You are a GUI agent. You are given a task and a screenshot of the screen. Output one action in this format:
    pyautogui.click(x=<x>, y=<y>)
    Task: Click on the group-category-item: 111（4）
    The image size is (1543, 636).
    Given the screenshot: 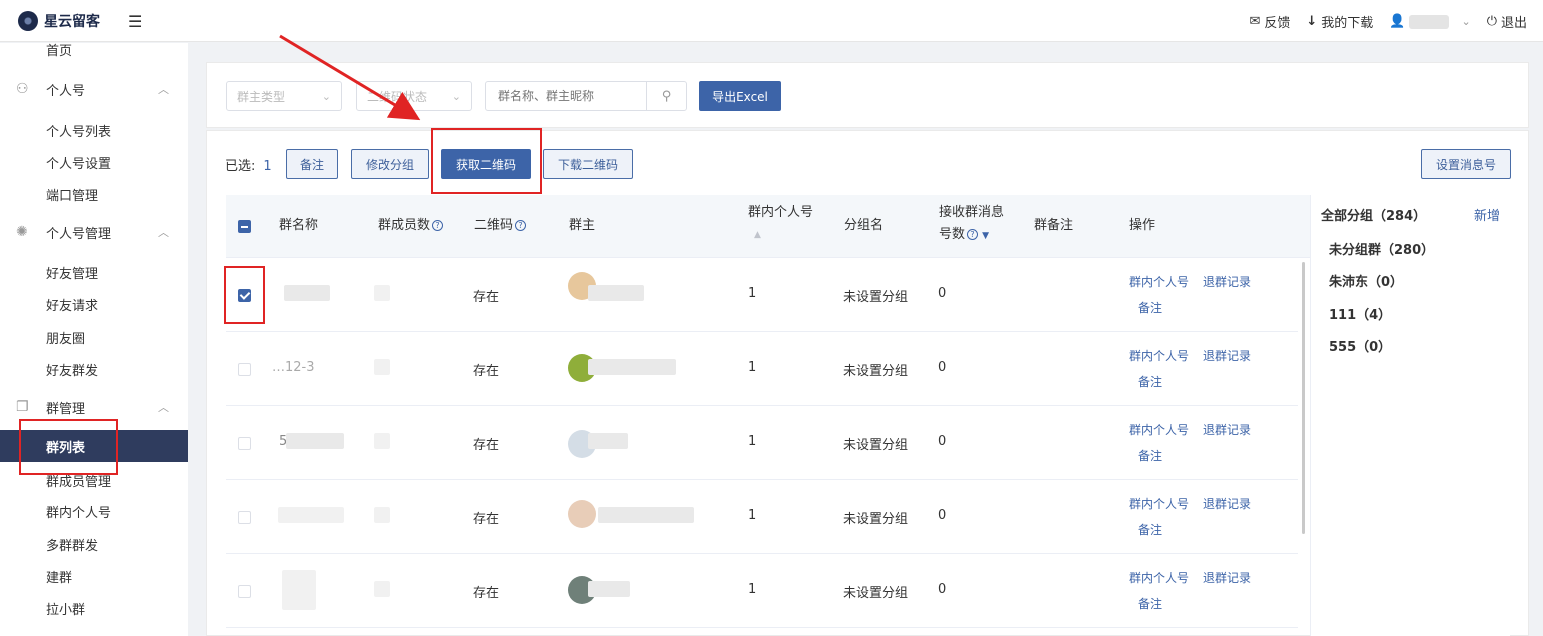 What is the action you would take?
    pyautogui.click(x=1360, y=313)
    